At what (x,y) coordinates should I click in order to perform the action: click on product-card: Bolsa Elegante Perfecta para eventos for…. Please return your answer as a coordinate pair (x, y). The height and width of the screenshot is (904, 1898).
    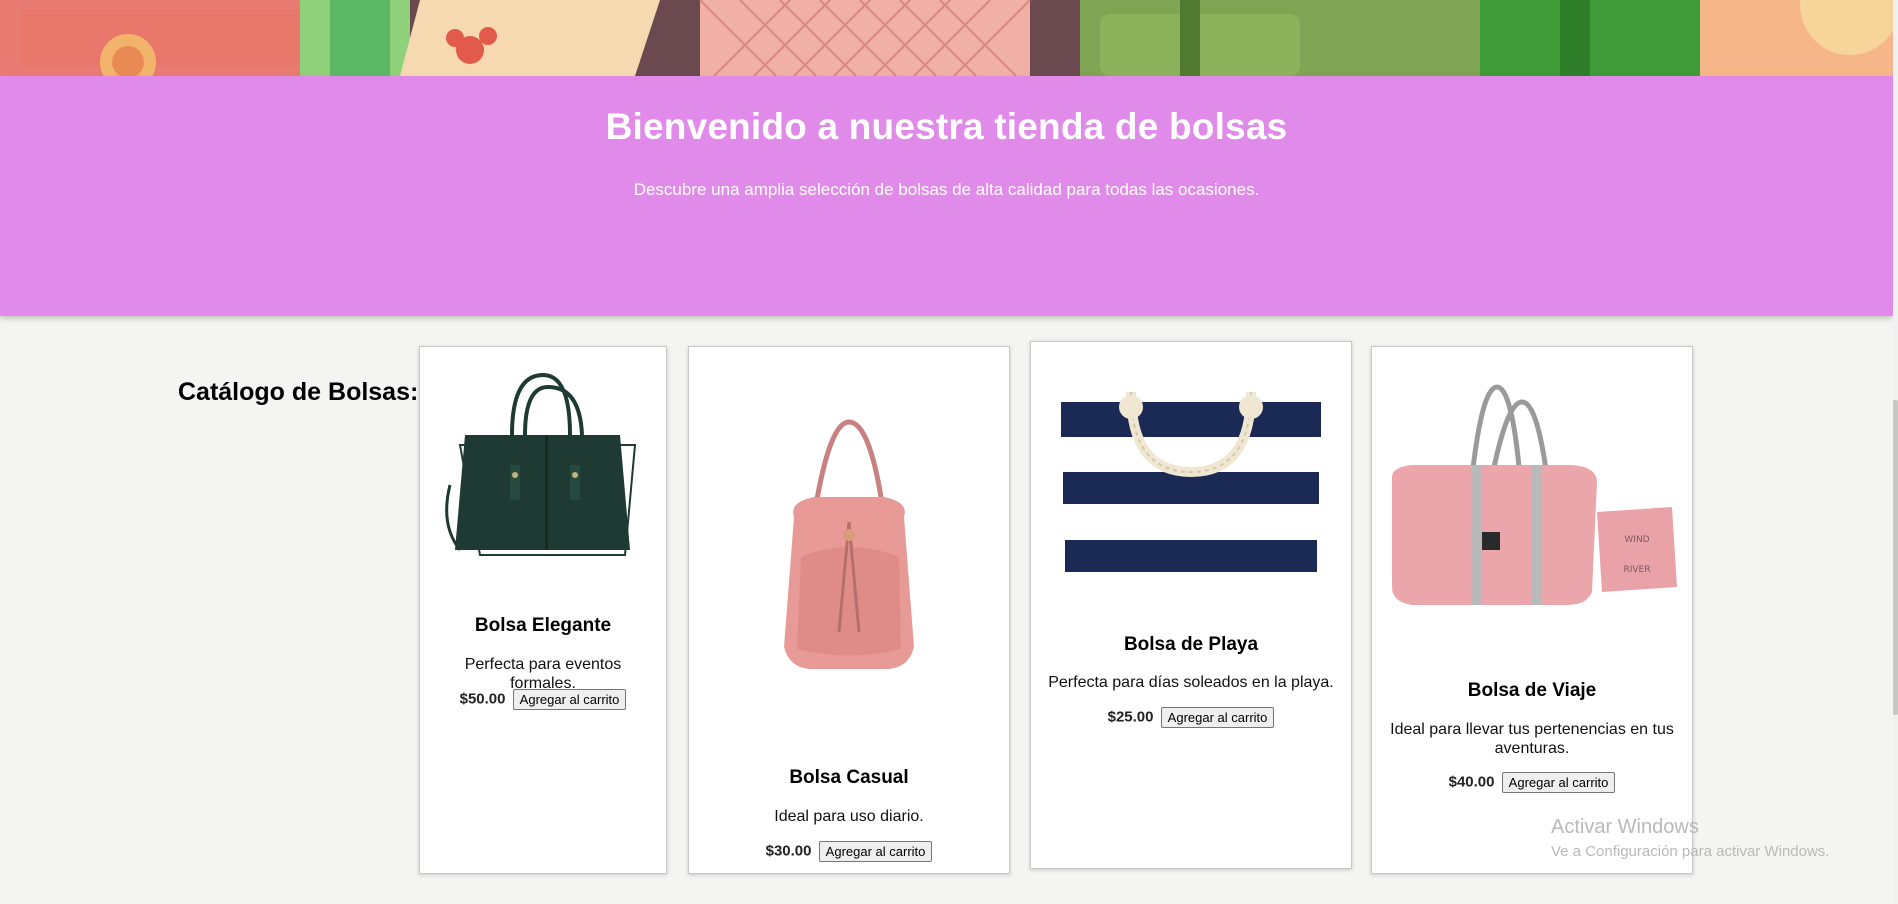
    Looking at the image, I should click on (543, 610).